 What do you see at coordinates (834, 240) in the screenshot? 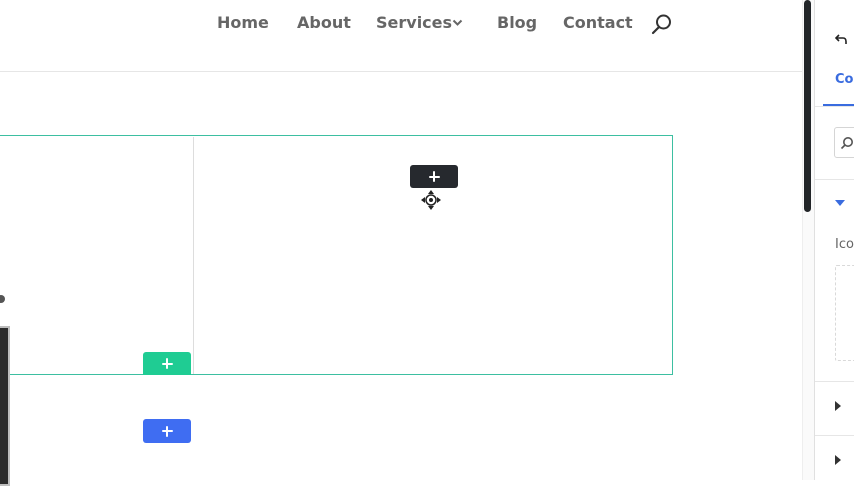
I see `settings-panel: Pa Co Ico` at bounding box center [834, 240].